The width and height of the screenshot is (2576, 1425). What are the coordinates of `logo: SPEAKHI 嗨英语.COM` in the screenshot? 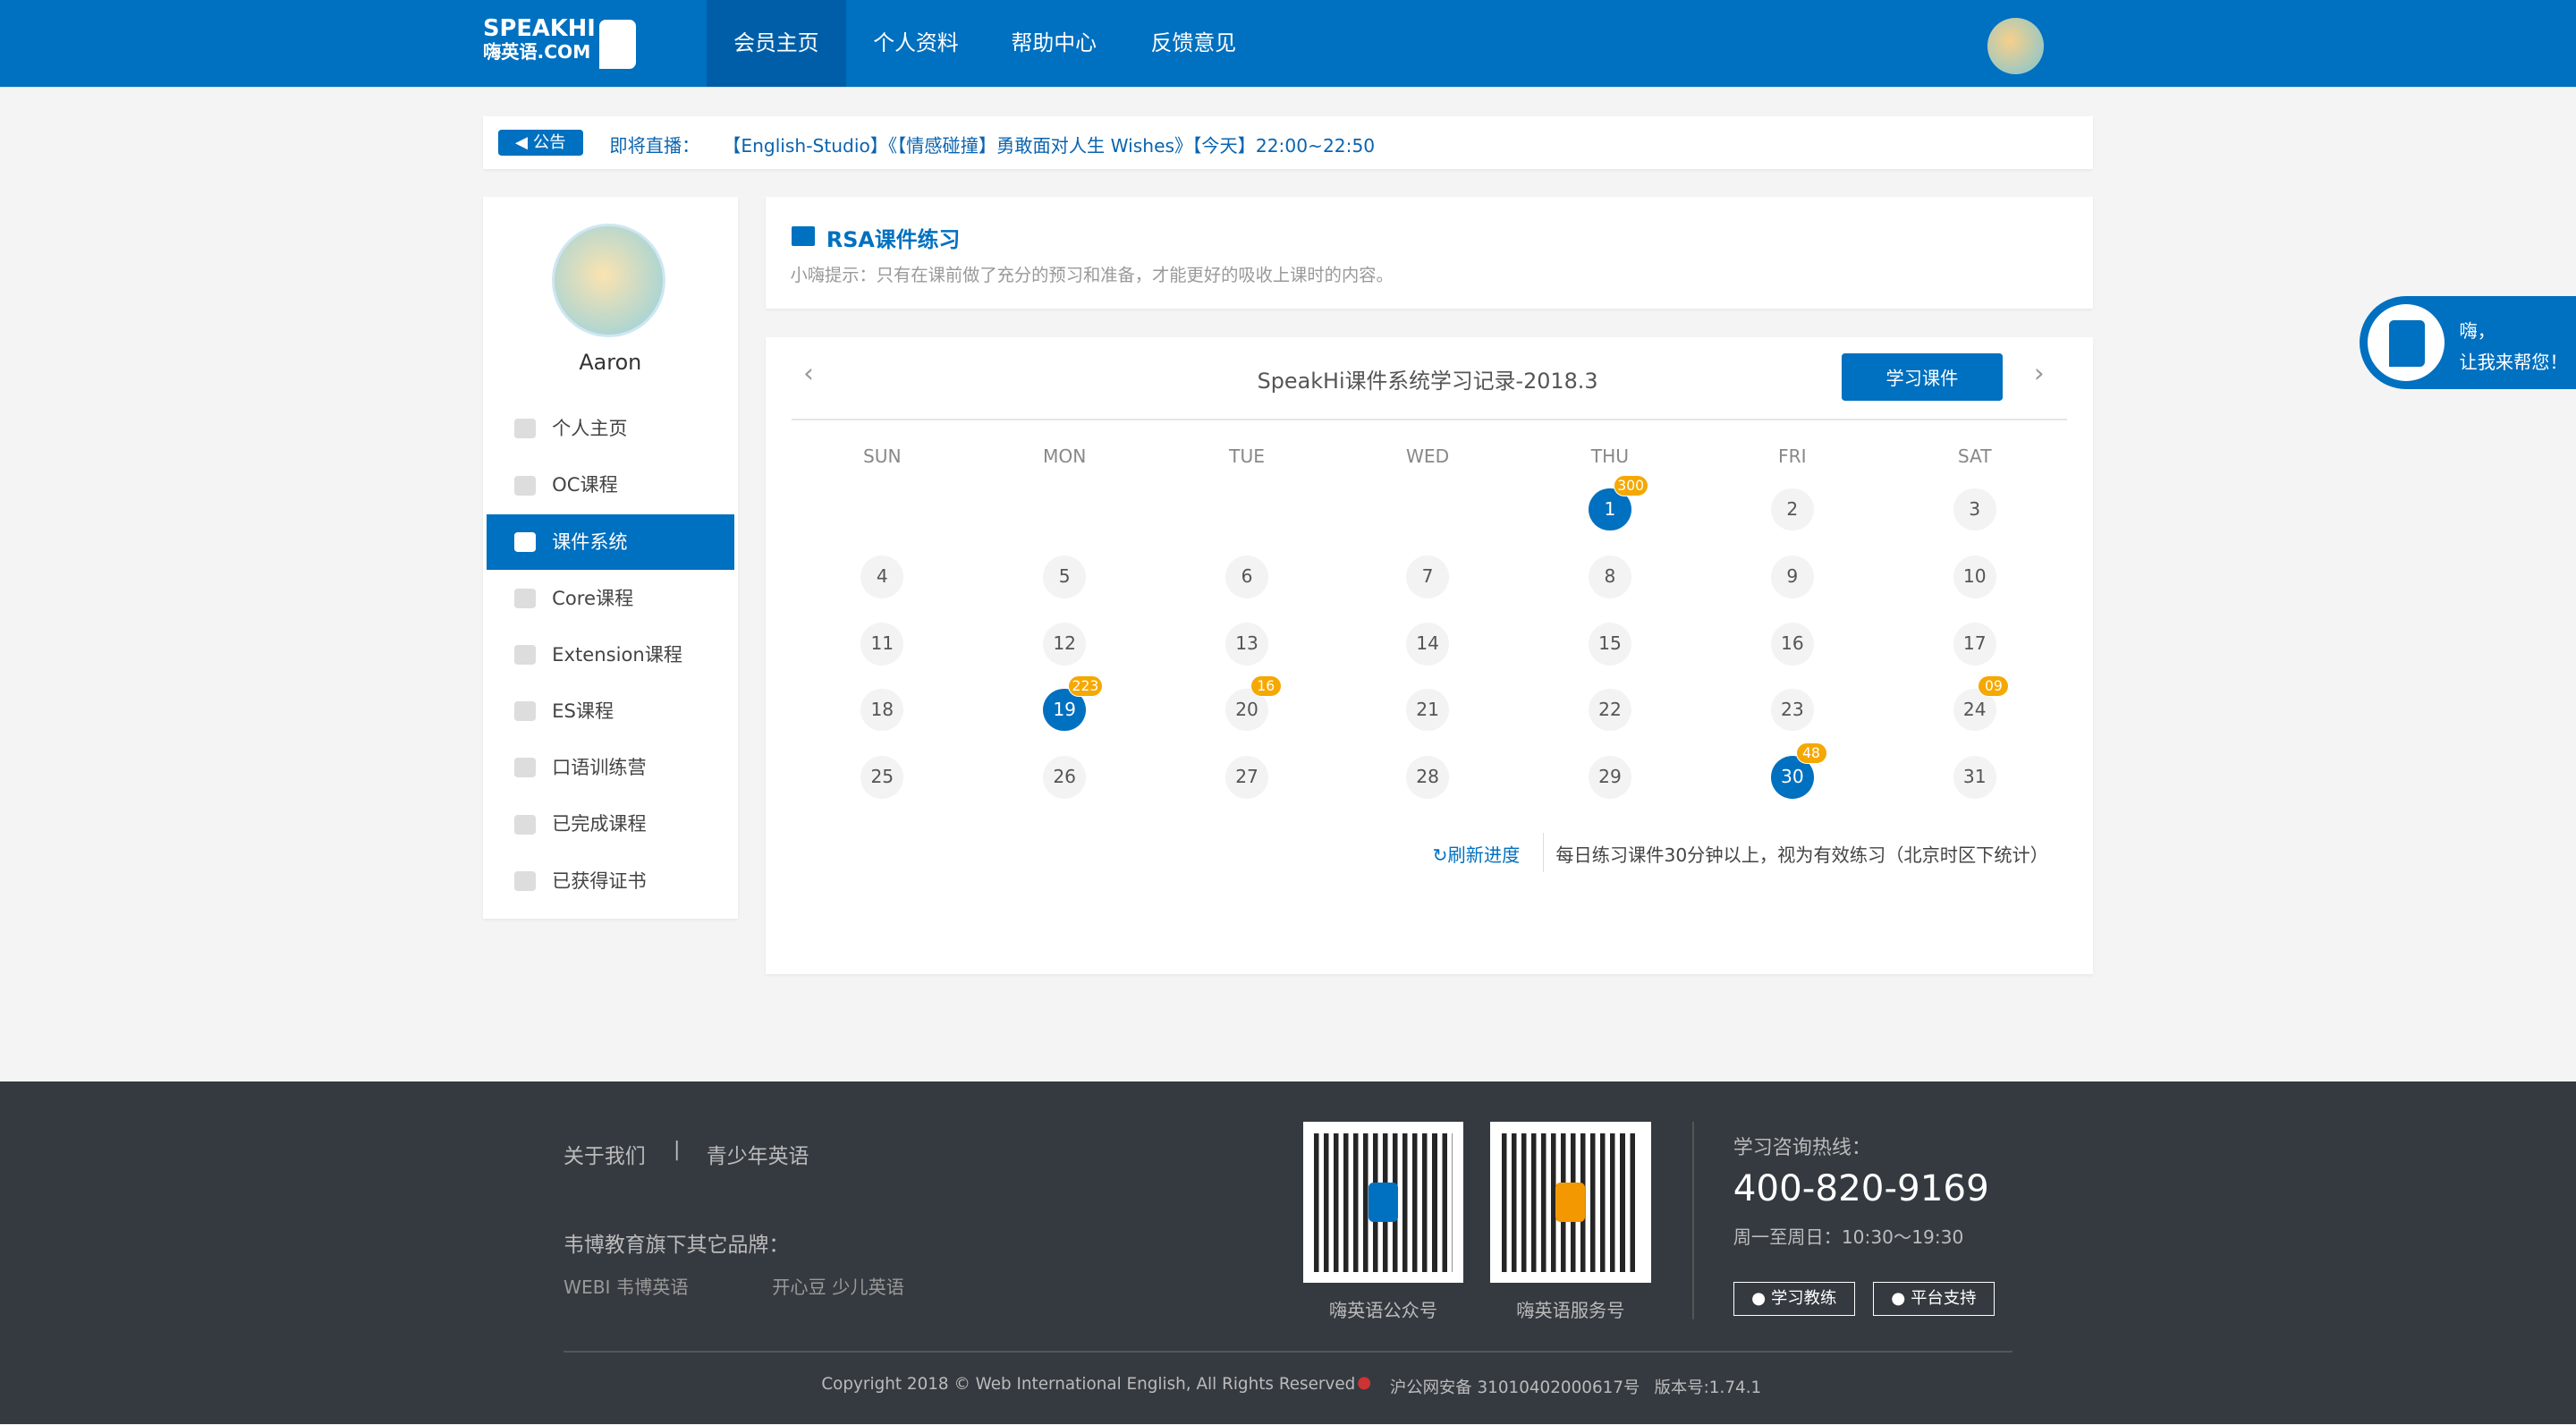 It's located at (539, 40).